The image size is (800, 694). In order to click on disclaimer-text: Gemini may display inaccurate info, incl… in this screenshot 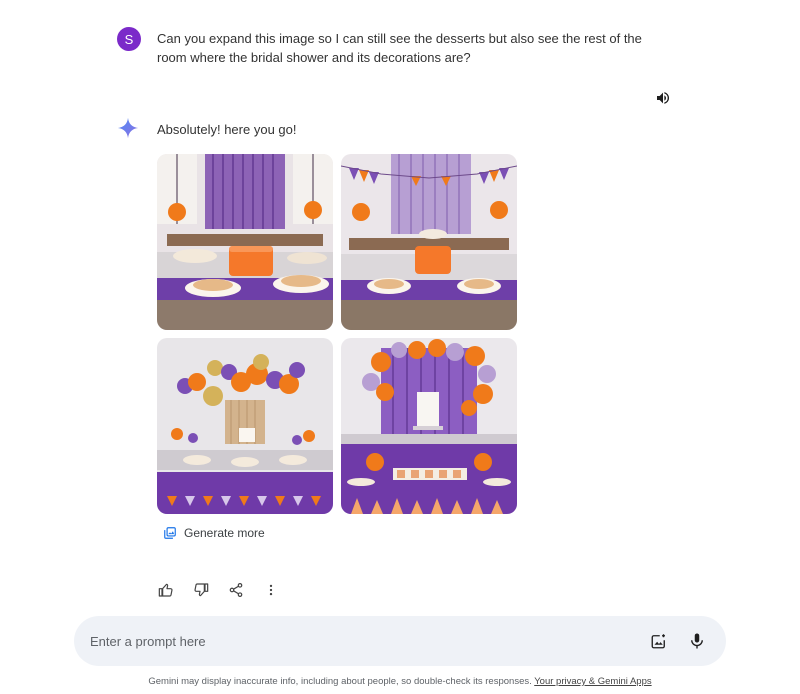, I will do `click(340, 681)`.